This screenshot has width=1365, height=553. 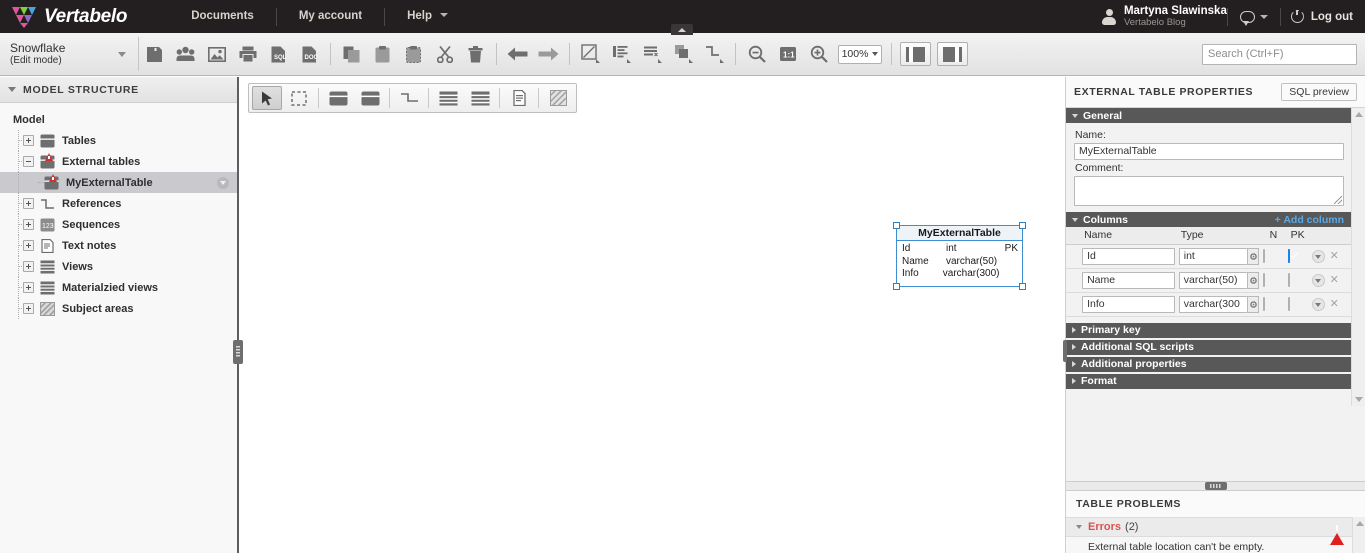 What do you see at coordinates (1215, 531) in the screenshot?
I see `errors-section-header: Errors (2)` at bounding box center [1215, 531].